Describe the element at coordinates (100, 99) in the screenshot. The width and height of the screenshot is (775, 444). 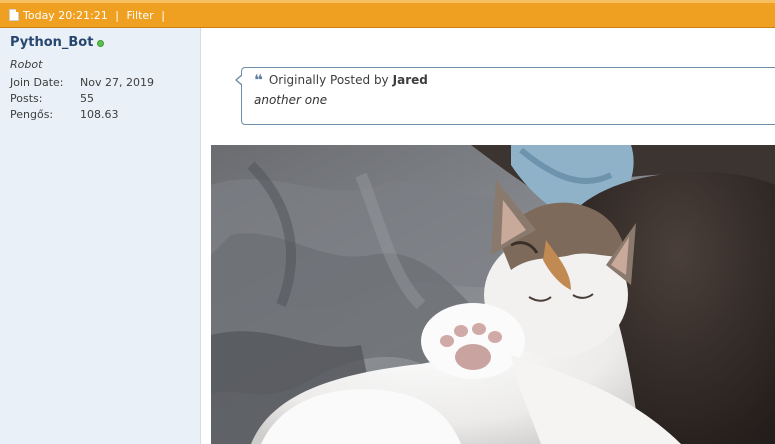
I see `posts-row: Posts: 55` at that location.